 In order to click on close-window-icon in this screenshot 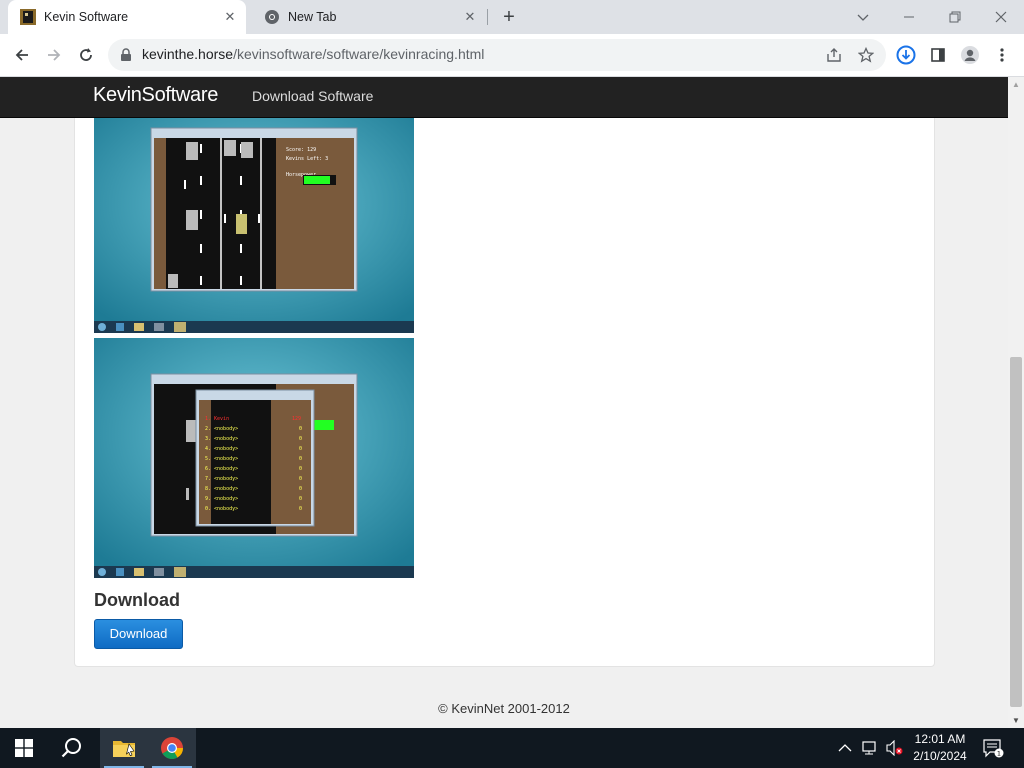, I will do `click(1001, 17)`.